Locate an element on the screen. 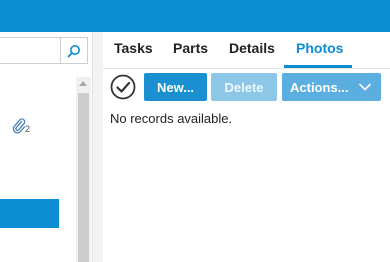  attachment-indicator: 2 is located at coordinates (23, 124).